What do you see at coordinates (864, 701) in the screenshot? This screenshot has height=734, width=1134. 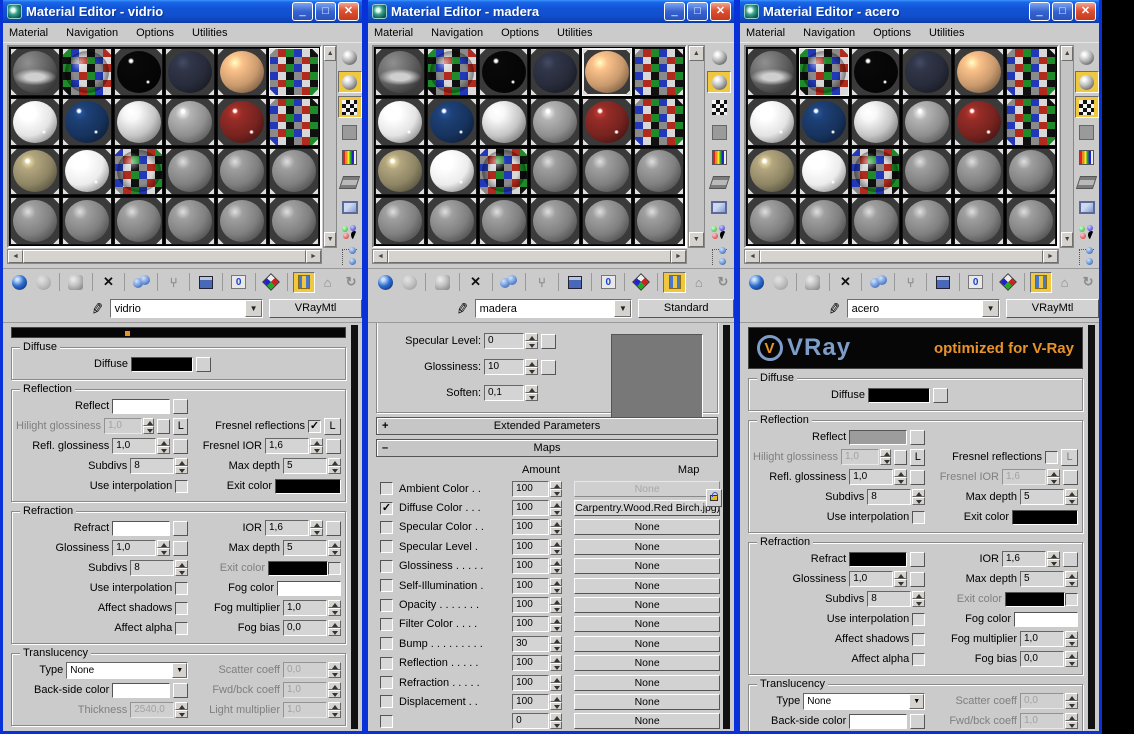 I see `dropdown: None ▼` at bounding box center [864, 701].